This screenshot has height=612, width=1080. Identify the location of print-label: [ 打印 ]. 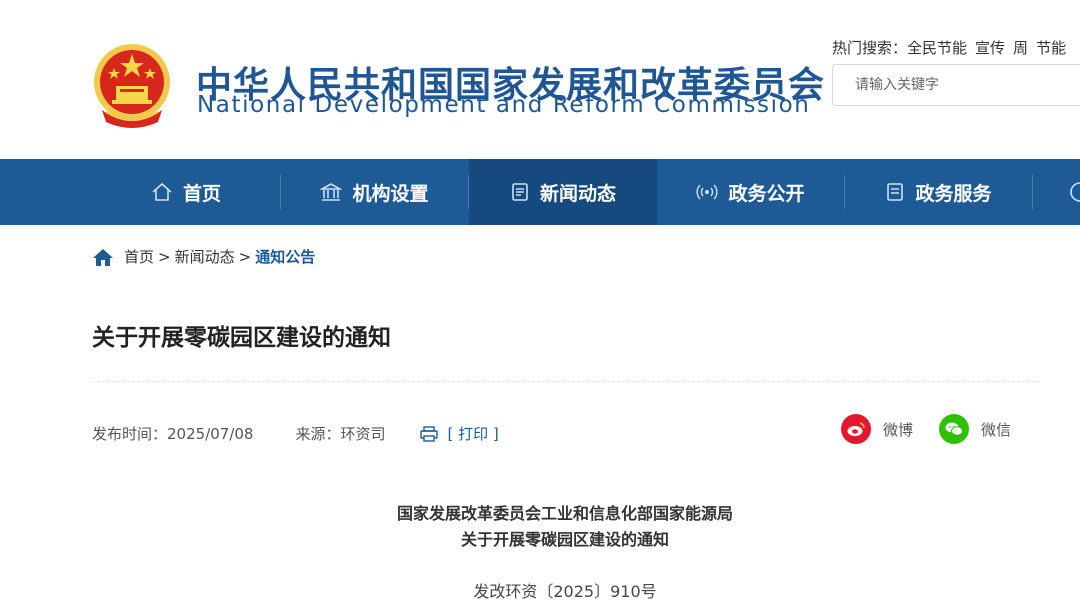
(473, 434).